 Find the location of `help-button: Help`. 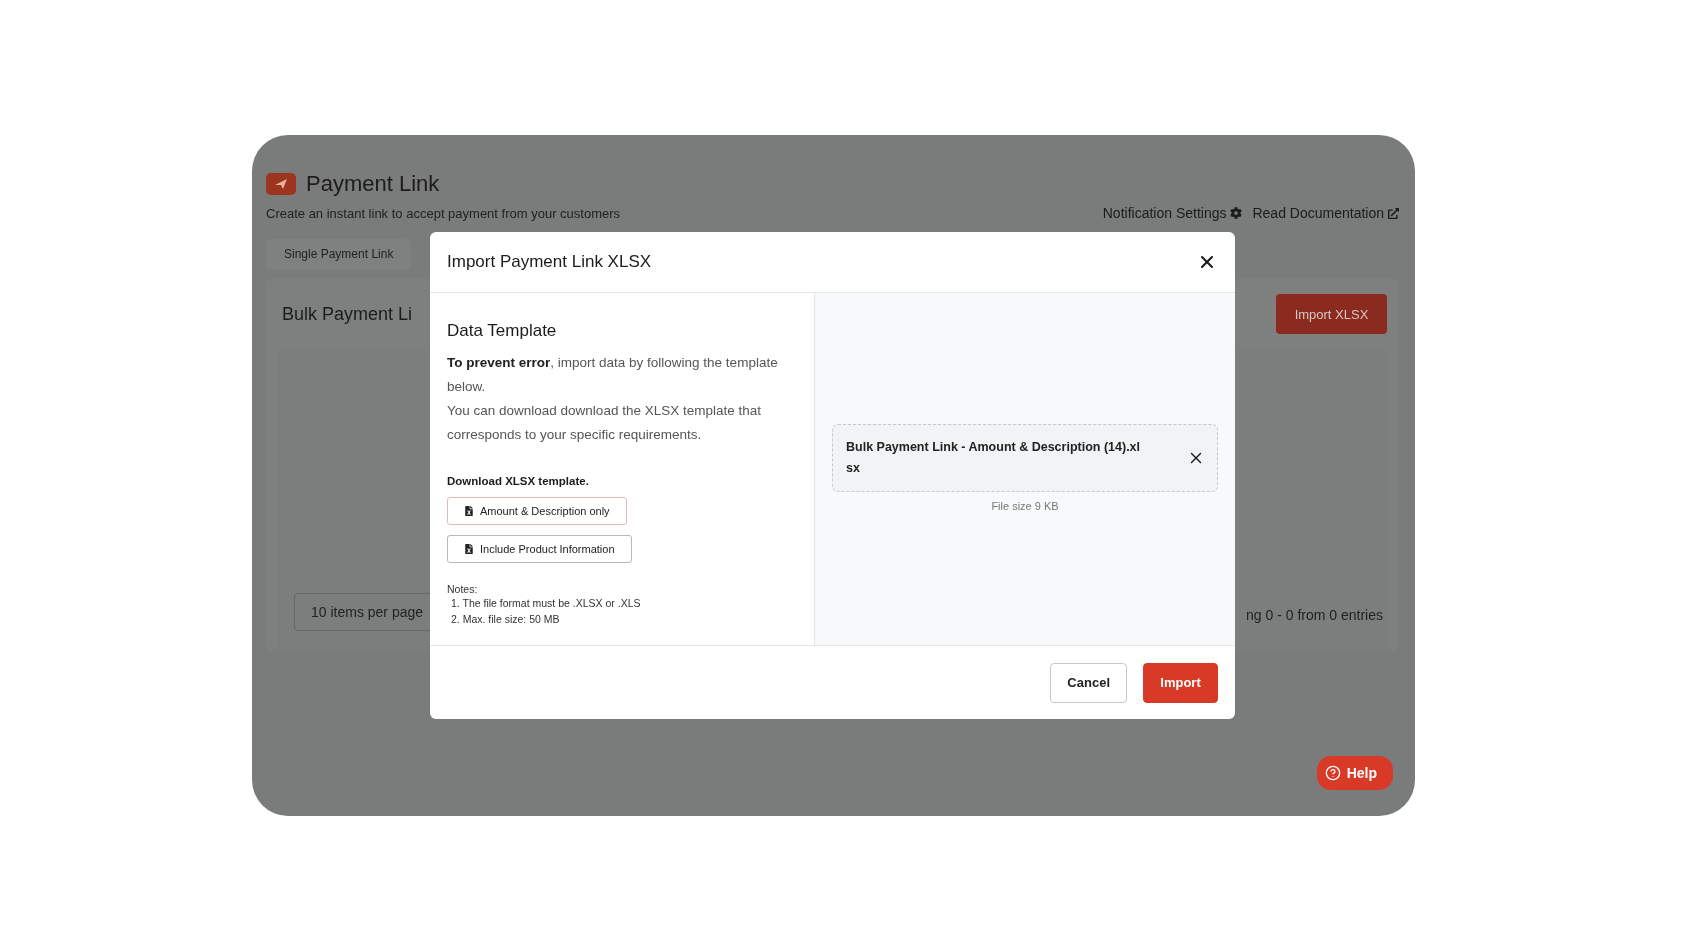

help-button: Help is located at coordinates (1354, 773).